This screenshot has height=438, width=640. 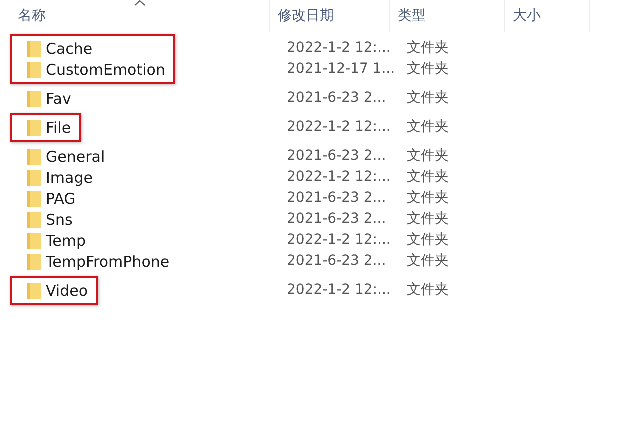 What do you see at coordinates (59, 127) in the screenshot?
I see `file-name: File` at bounding box center [59, 127].